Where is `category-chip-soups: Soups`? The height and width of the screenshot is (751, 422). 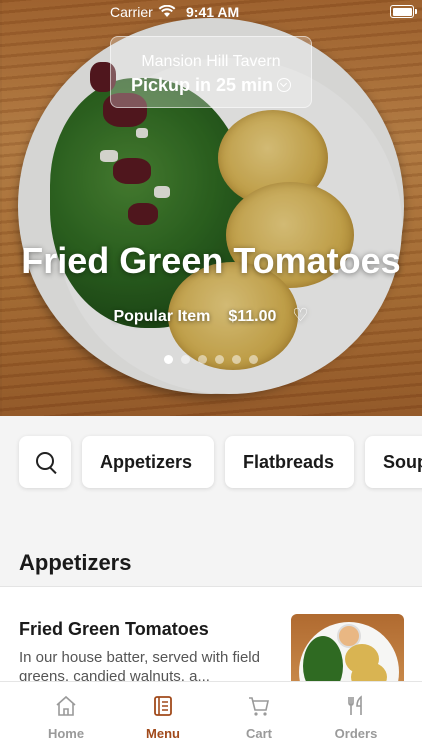 category-chip-soups: Soups is located at coordinates (393, 462).